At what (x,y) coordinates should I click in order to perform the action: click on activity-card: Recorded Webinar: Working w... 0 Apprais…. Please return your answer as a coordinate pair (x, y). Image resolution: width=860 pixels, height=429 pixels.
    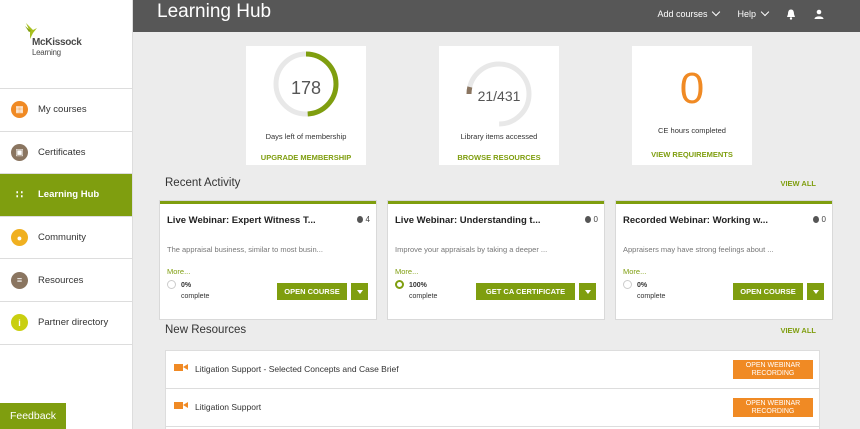
    Looking at the image, I should click on (724, 260).